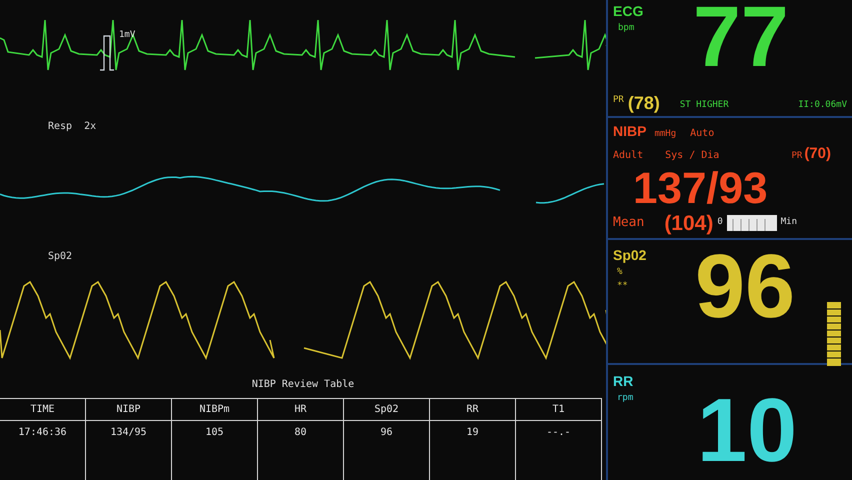  I want to click on table-cell-text: 96, so click(386, 433).